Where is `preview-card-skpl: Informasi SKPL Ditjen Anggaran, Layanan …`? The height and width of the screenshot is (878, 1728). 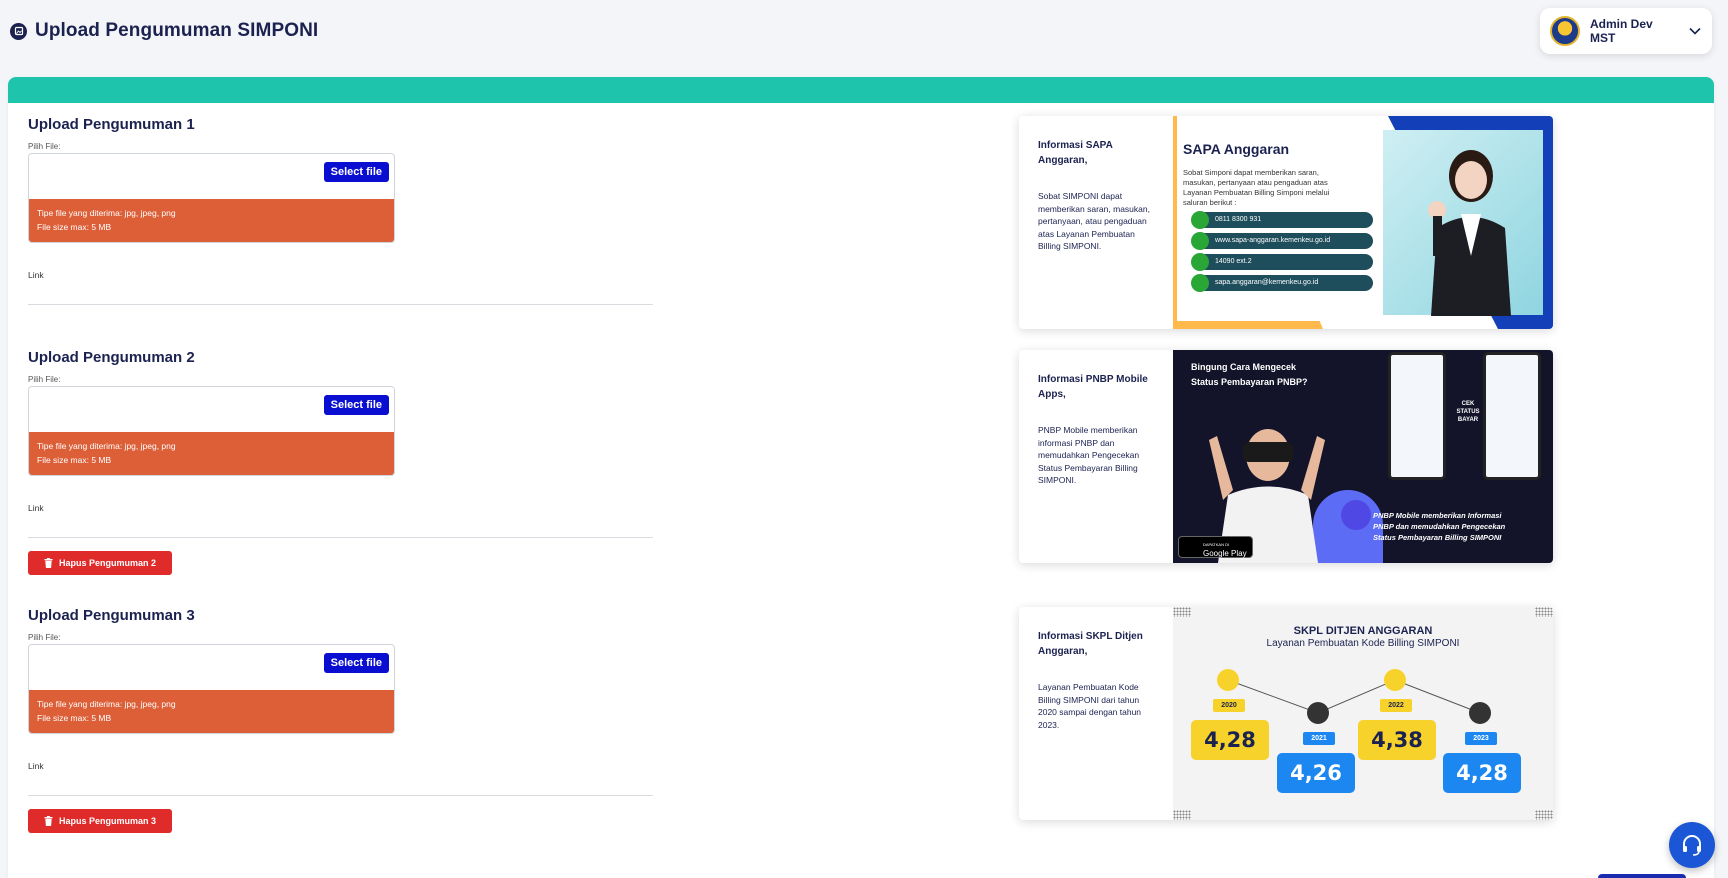
preview-card-skpl: Informasi SKPL Ditjen Anggaran, Layanan … is located at coordinates (1286, 713).